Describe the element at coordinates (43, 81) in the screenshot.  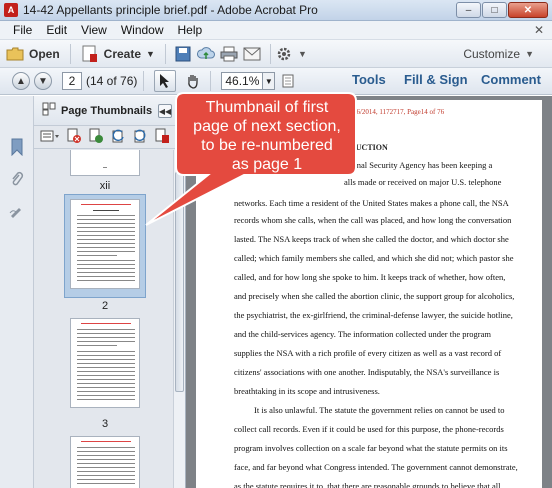
I see `next-page-button: ▼` at that location.